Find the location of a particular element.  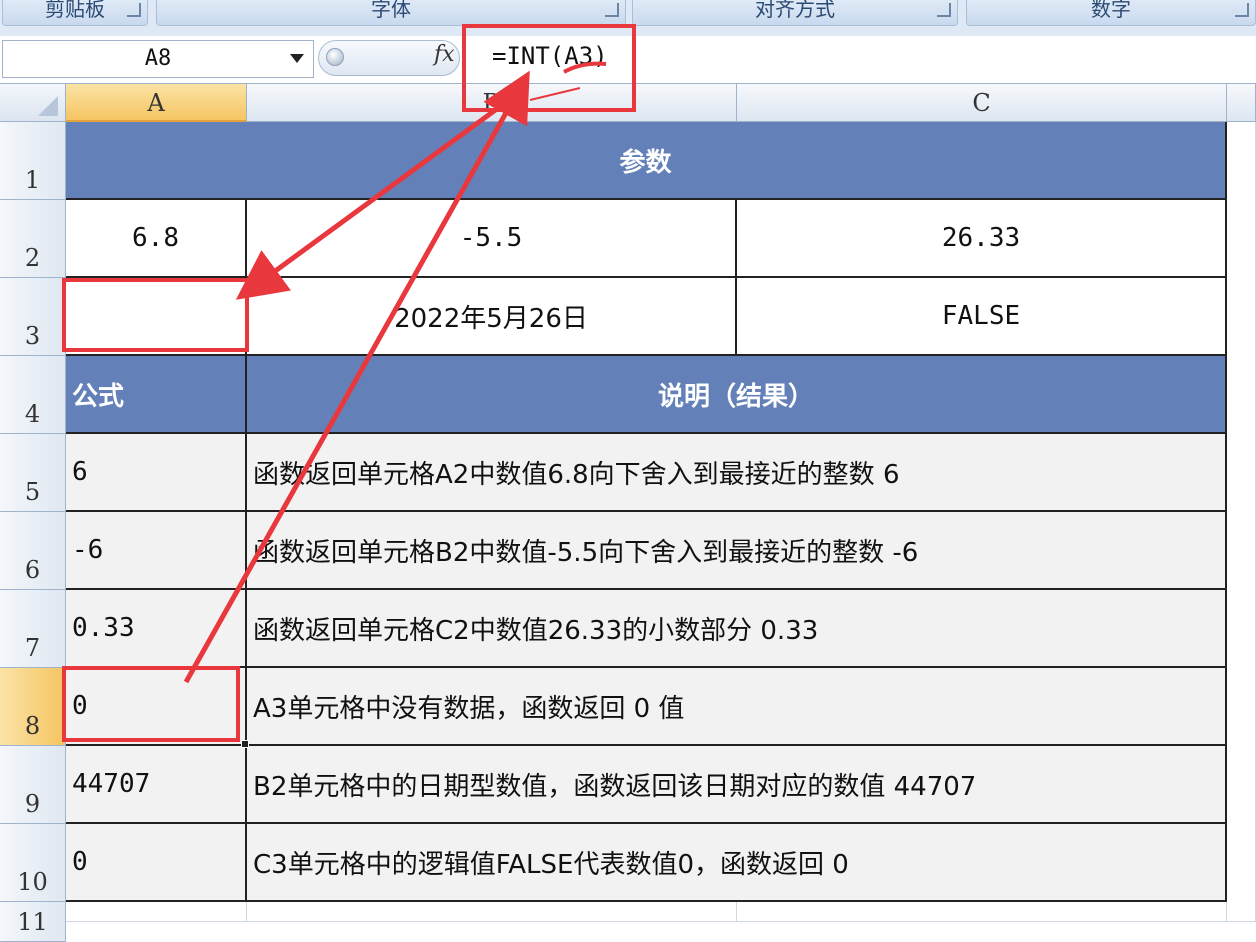

cell-b7: 函数返回单元格C2中数值26.33的小数部分 0.33 is located at coordinates (737, 629).